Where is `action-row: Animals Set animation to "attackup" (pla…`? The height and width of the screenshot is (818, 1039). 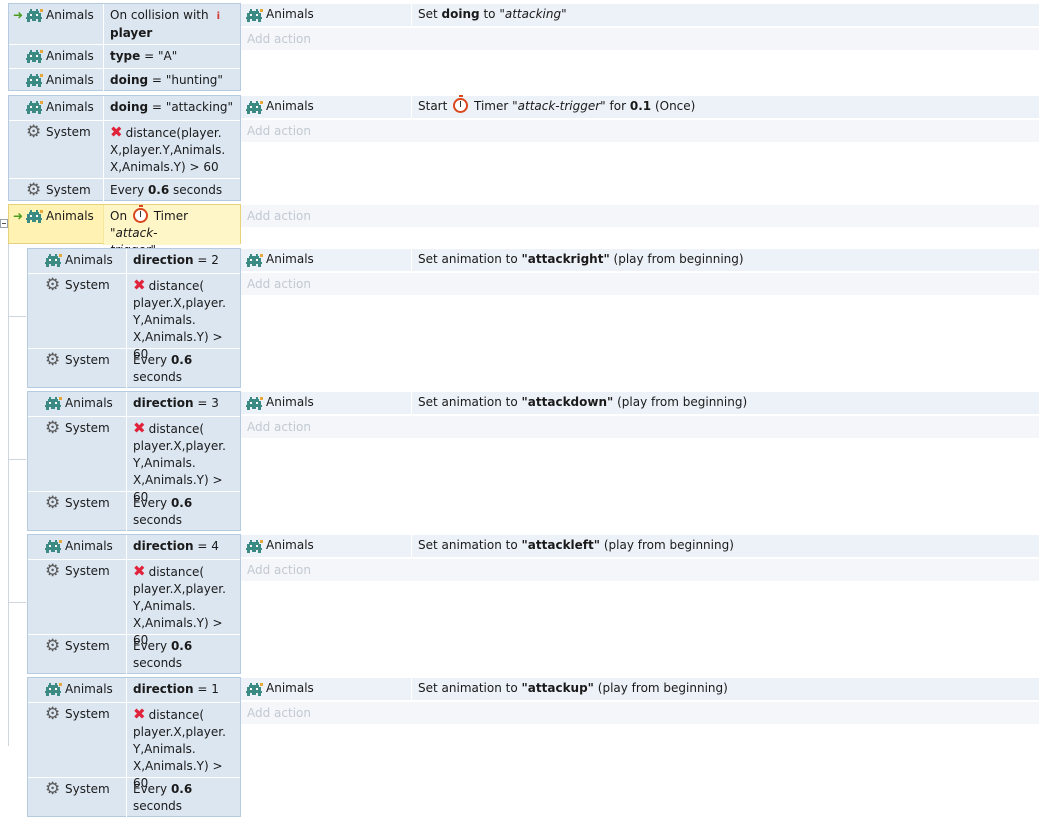 action-row: Animals Set animation to "attackup" (pla… is located at coordinates (640, 689).